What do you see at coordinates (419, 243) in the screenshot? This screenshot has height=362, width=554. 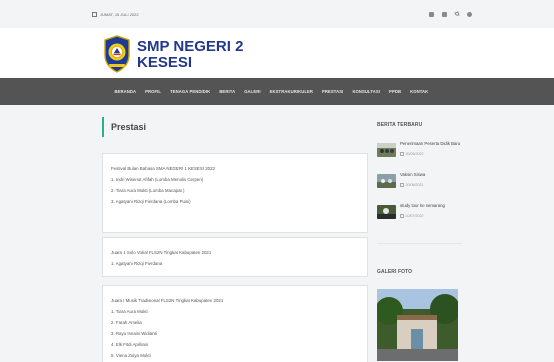 I see `divider` at bounding box center [419, 243].